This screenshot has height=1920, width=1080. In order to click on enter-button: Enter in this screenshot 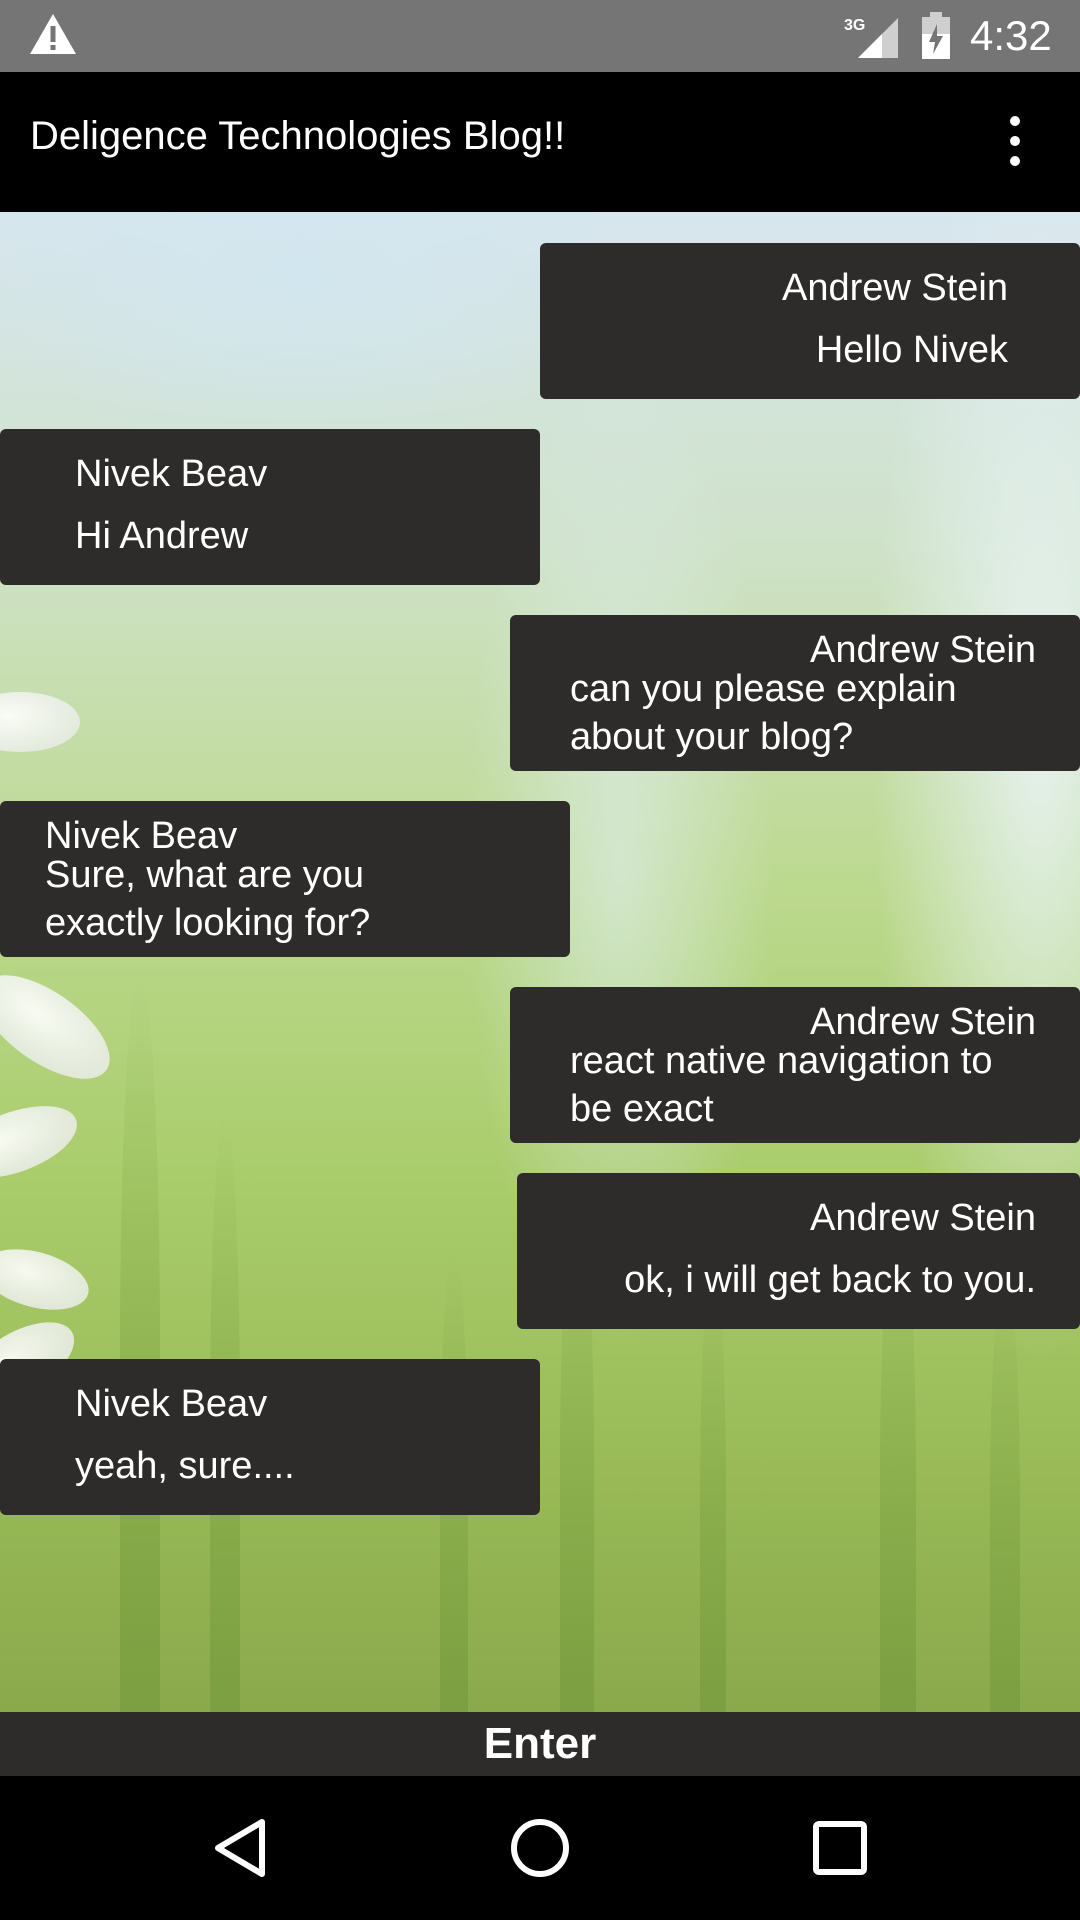, I will do `click(540, 1744)`.